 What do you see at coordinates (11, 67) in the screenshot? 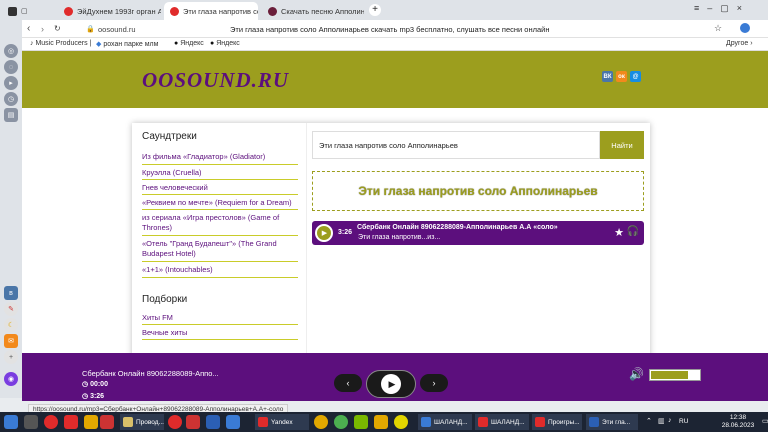
I see `messenger-icon: ◌` at bounding box center [11, 67].